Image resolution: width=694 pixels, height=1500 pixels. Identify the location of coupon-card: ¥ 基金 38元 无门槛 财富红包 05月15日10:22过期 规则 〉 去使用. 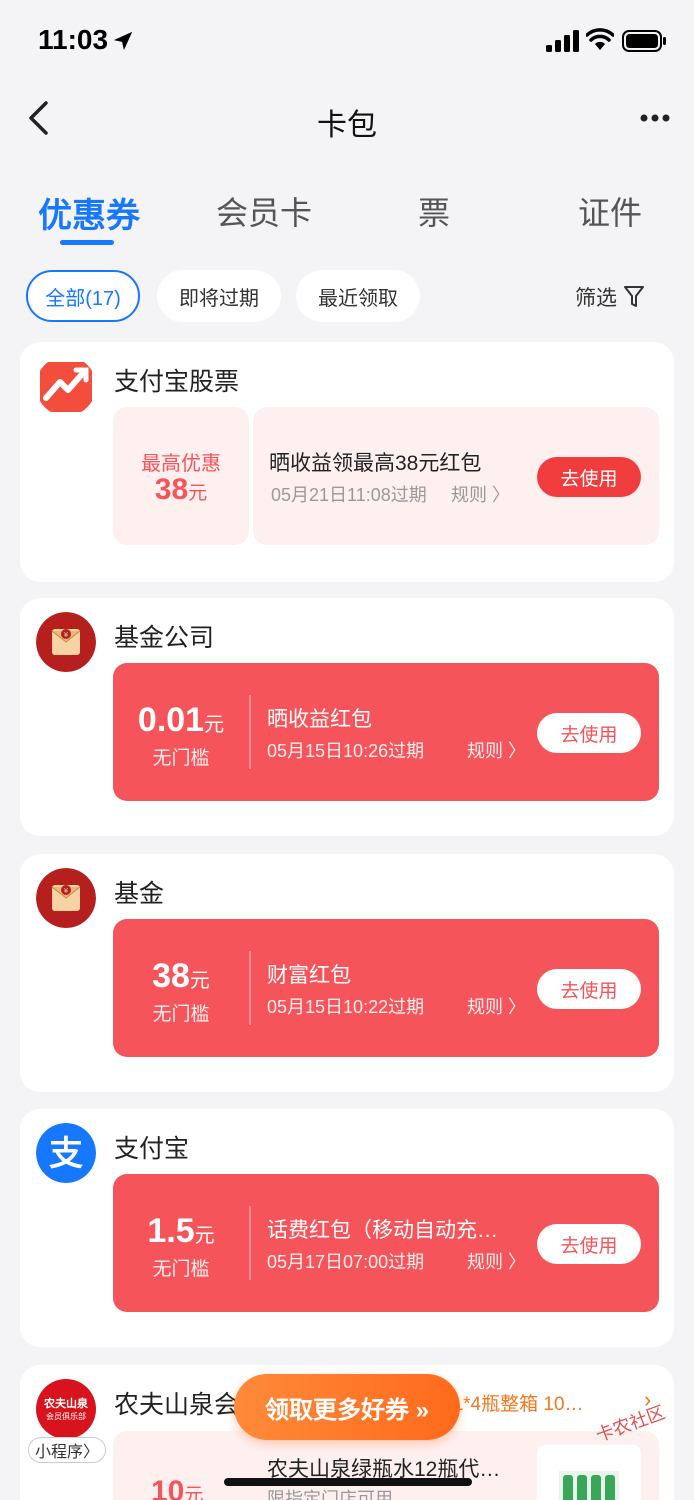
(347, 973).